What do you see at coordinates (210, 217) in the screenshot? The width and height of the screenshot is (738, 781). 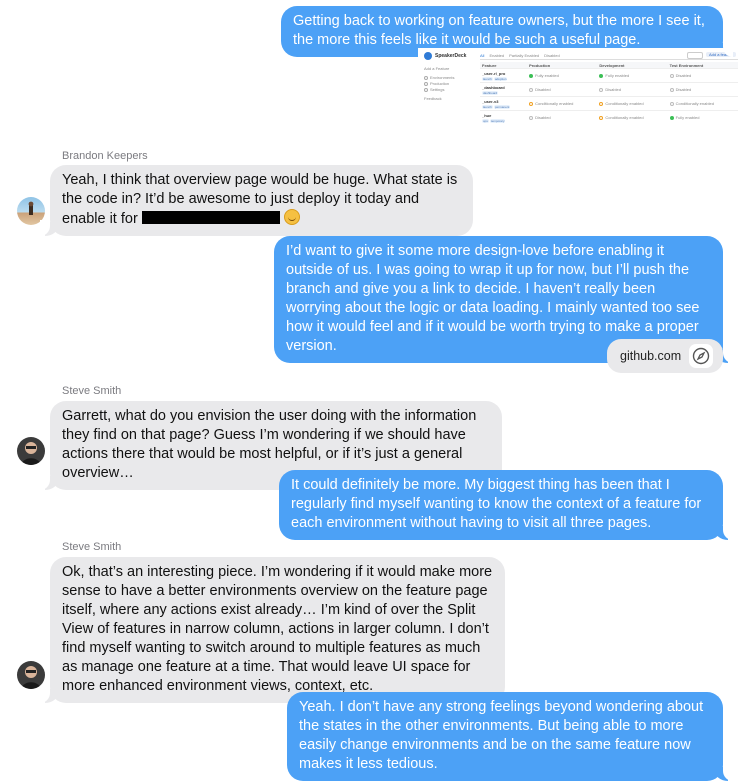 I see `redaction-bar` at bounding box center [210, 217].